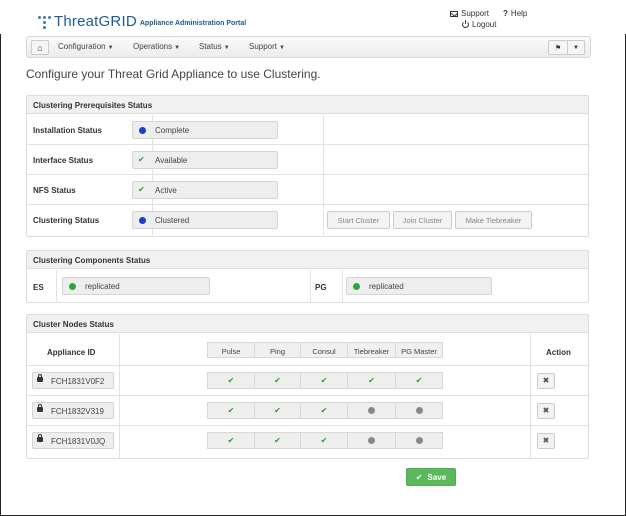 The image size is (626, 516). Describe the element at coordinates (499, 24) in the screenshot. I see `logout-link: Logout` at that location.